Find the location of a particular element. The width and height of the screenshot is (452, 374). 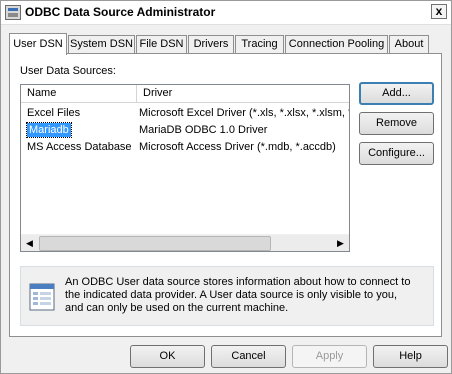

scroll-right-icon: ▶ is located at coordinates (340, 243).